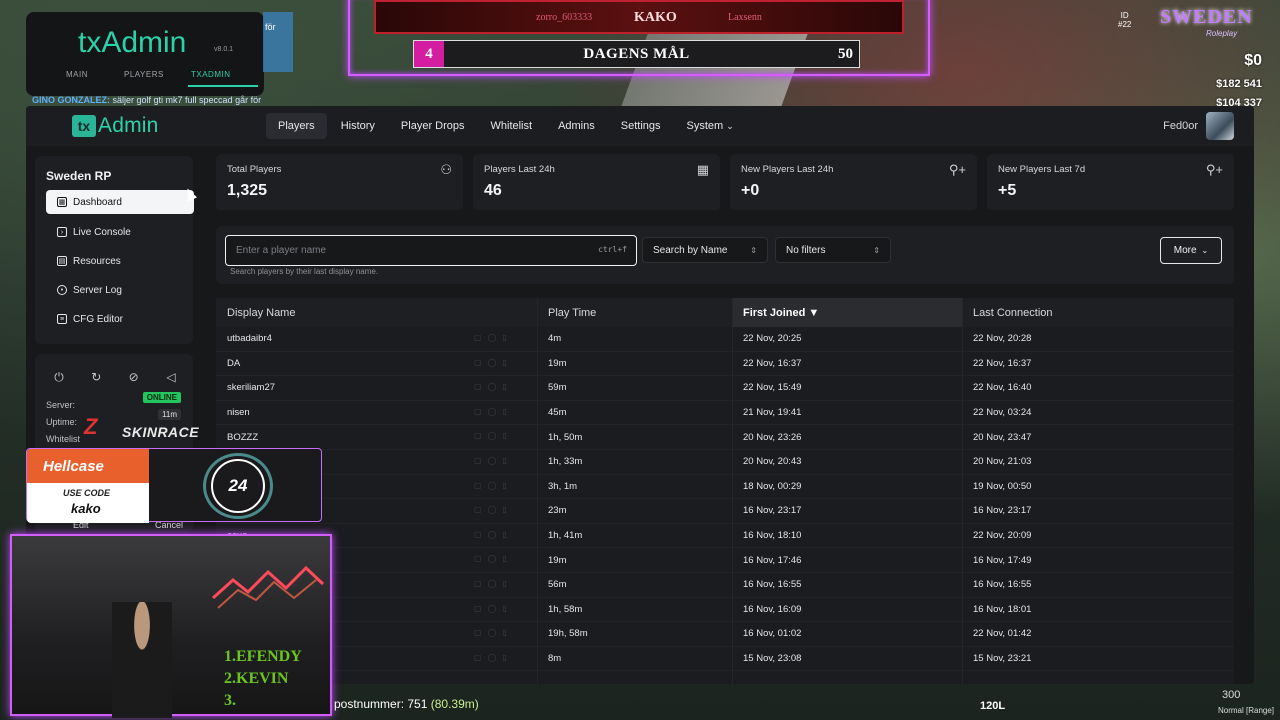 The width and height of the screenshot is (1280, 720). Describe the element at coordinates (211, 74) in the screenshot. I see `overlay-tab-txadmin: TXADMIN` at that location.